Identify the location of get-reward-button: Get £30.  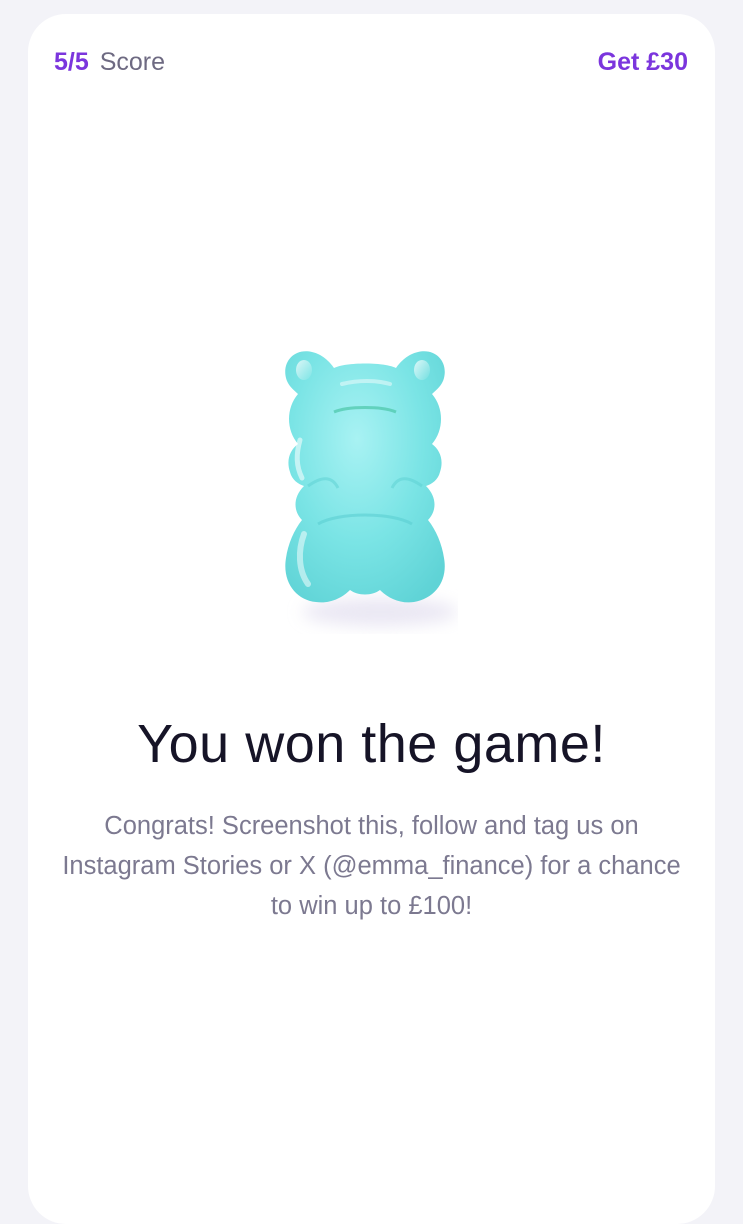
(643, 62).